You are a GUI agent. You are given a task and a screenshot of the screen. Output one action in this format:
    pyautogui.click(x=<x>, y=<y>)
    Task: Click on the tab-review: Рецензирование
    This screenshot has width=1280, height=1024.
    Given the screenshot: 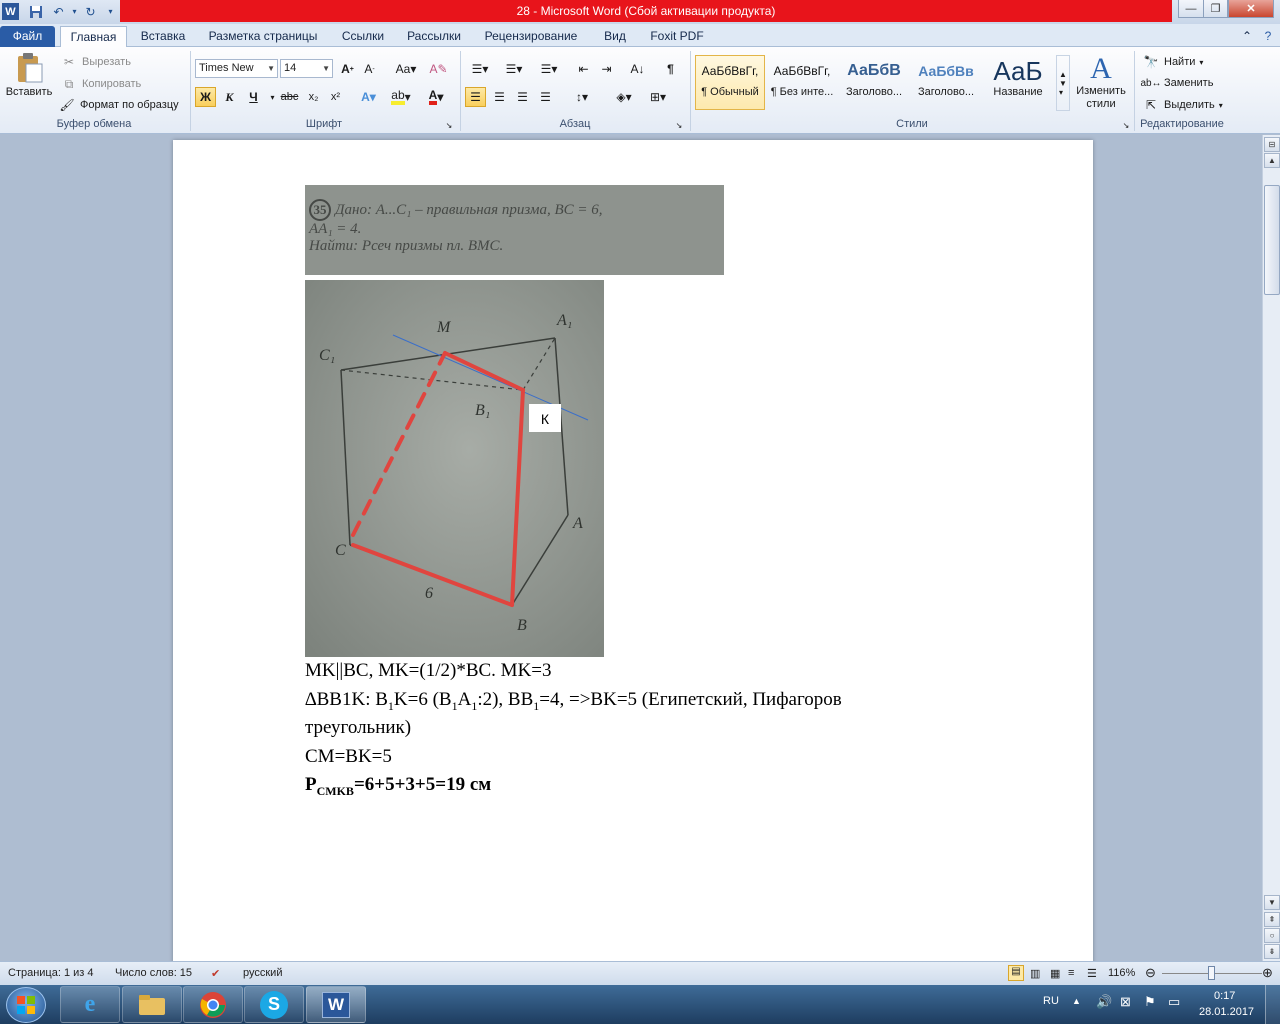 What is the action you would take?
    pyautogui.click(x=531, y=36)
    